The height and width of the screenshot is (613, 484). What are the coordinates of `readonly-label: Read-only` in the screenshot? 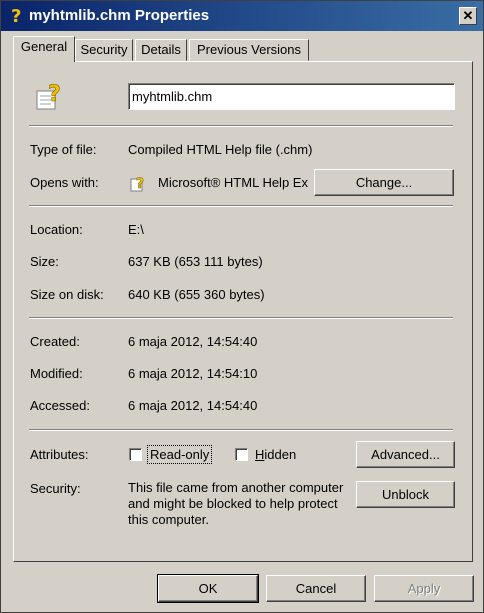 It's located at (180, 454).